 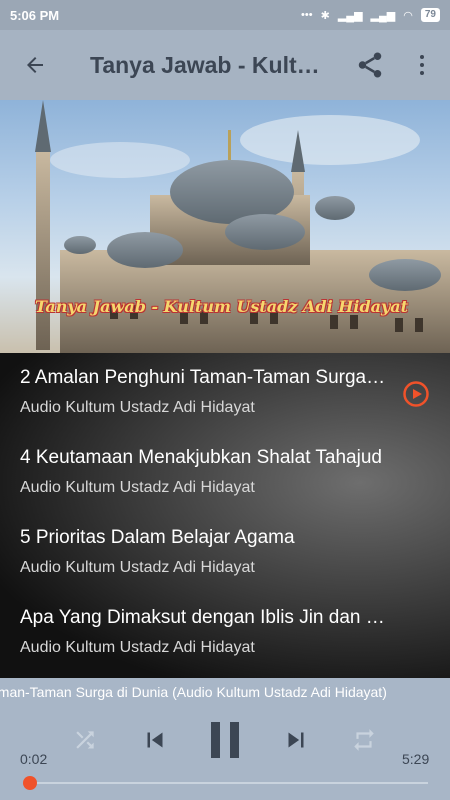 I want to click on notification-dots-icon: •••, so click(x=307, y=15).